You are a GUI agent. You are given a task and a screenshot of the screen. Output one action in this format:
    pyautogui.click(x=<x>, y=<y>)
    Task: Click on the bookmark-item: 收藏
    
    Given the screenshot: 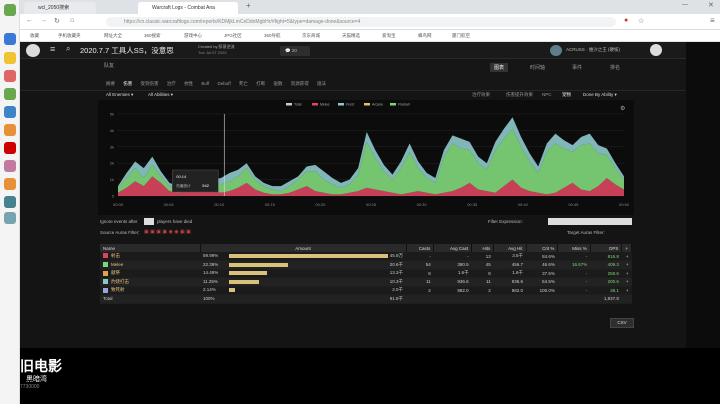 What is the action you would take?
    pyautogui.click(x=34, y=36)
    